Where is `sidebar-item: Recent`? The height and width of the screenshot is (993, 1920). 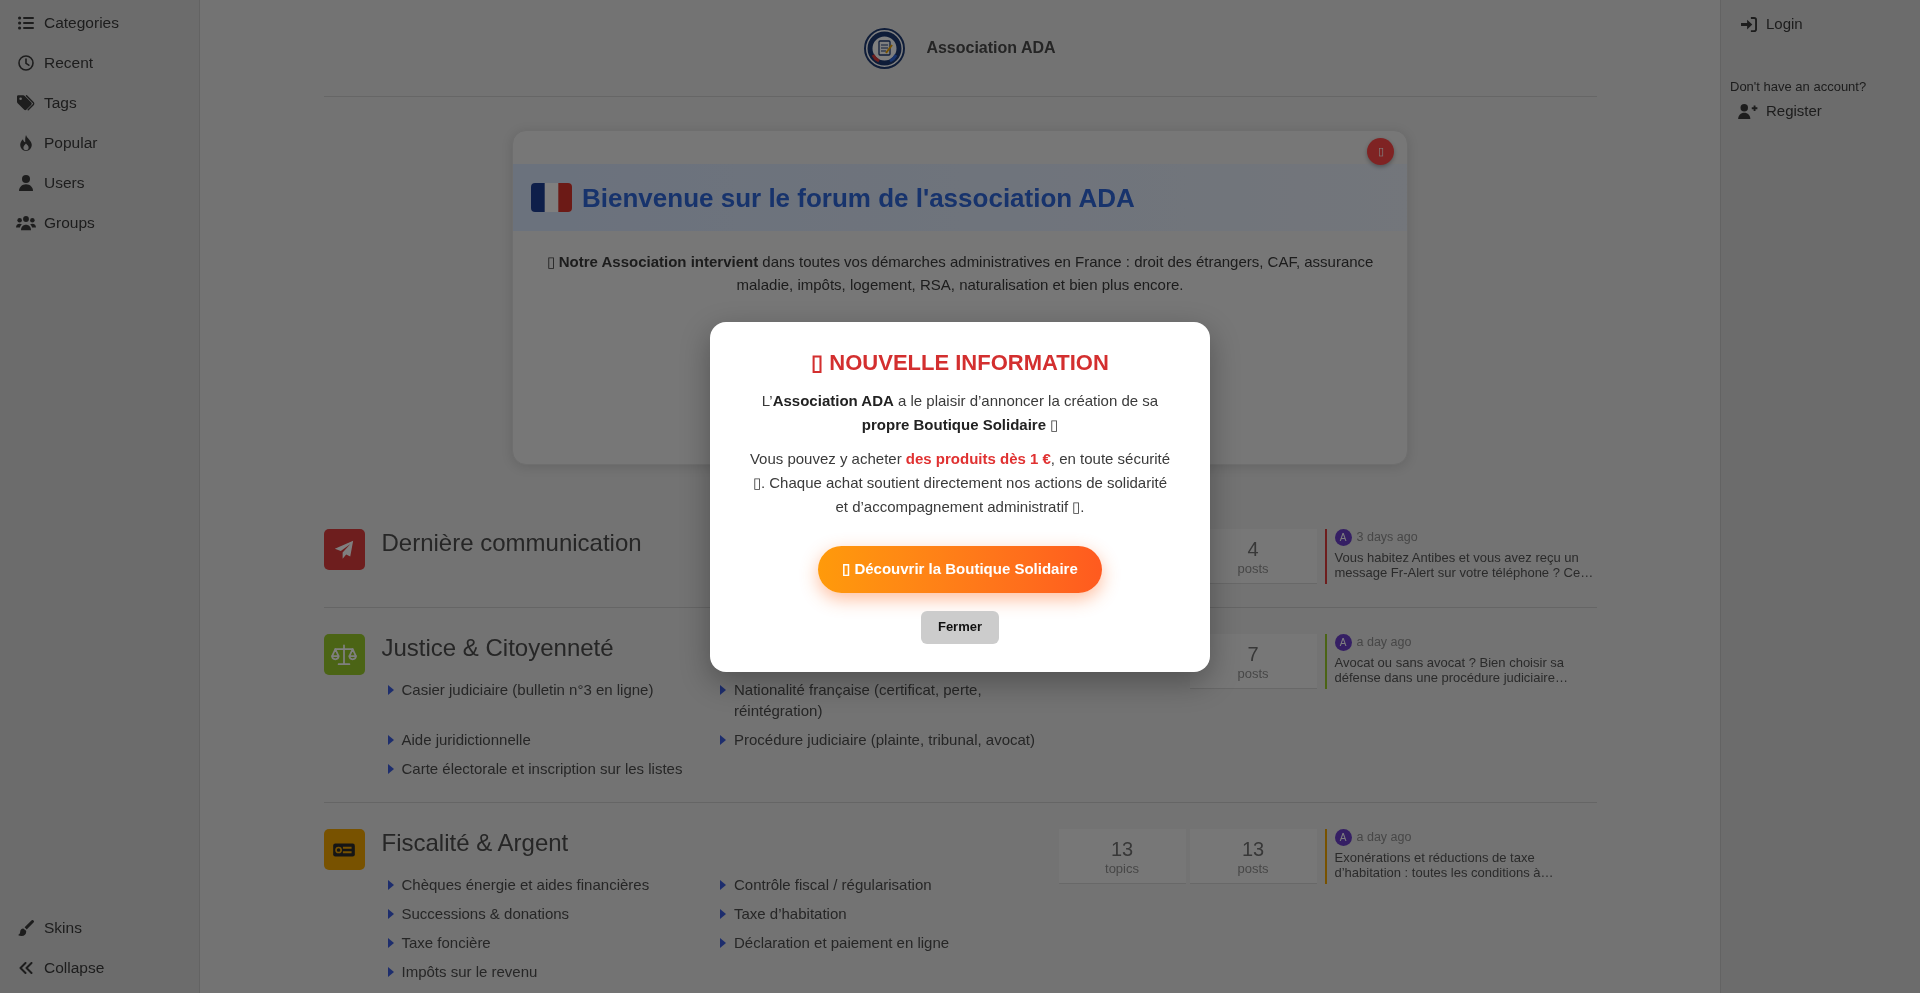
sidebar-item: Recent is located at coordinates (99, 63).